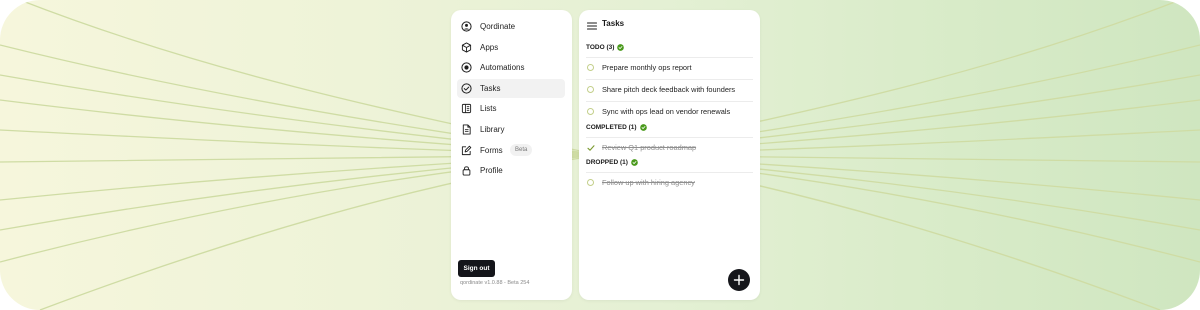 The height and width of the screenshot is (310, 1200). What do you see at coordinates (600, 47) in the screenshot?
I see `section-label: TODO (3)` at bounding box center [600, 47].